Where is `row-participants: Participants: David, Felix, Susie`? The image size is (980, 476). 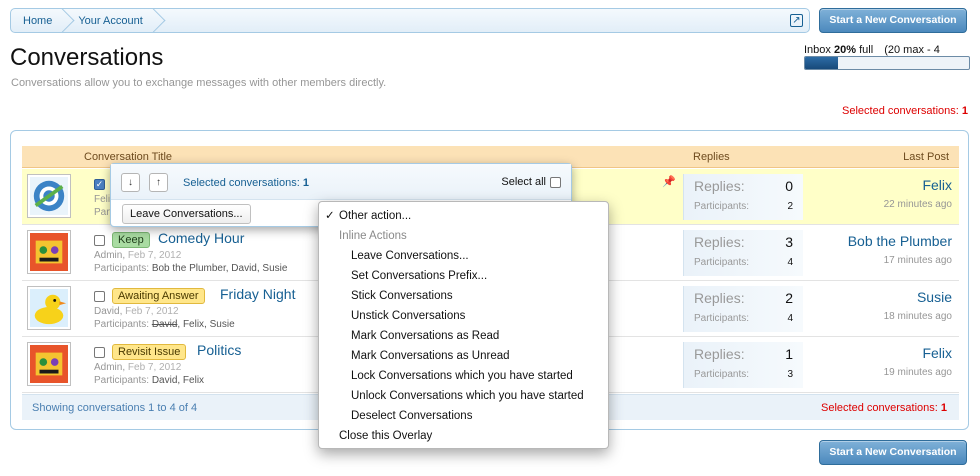 row-participants: Participants: David, Felix, Susie is located at coordinates (164, 324).